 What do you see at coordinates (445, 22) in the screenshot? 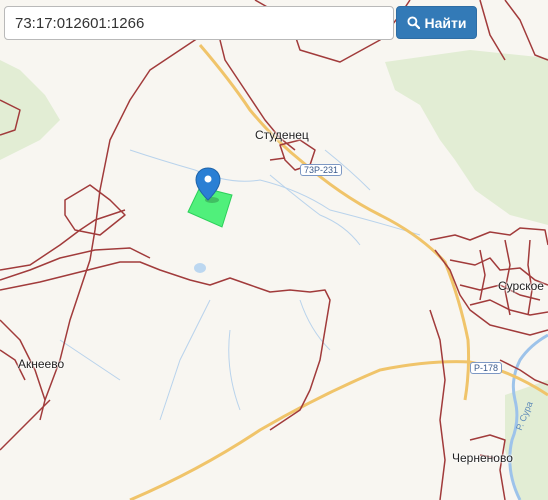
I see `search-button-label: Найти` at bounding box center [445, 22].